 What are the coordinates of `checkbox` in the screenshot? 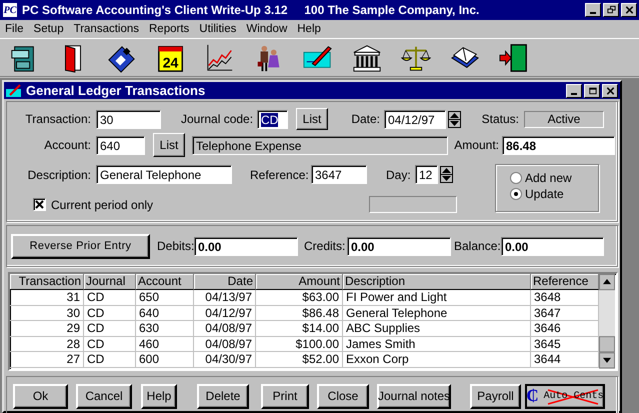 It's located at (39, 204).